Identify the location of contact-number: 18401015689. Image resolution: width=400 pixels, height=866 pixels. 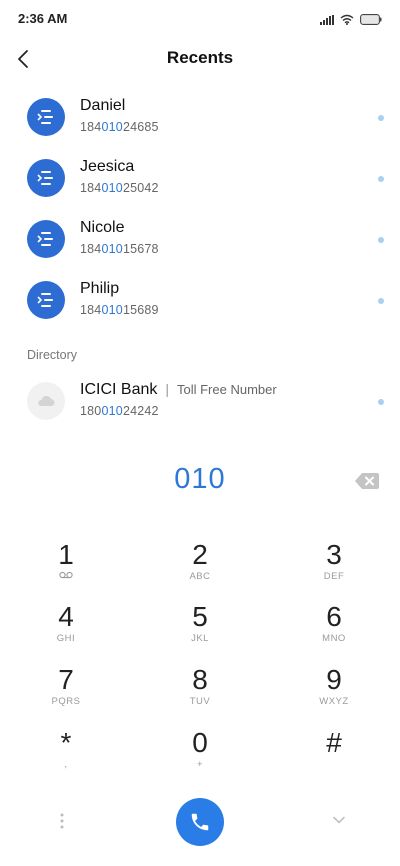
(119, 310).